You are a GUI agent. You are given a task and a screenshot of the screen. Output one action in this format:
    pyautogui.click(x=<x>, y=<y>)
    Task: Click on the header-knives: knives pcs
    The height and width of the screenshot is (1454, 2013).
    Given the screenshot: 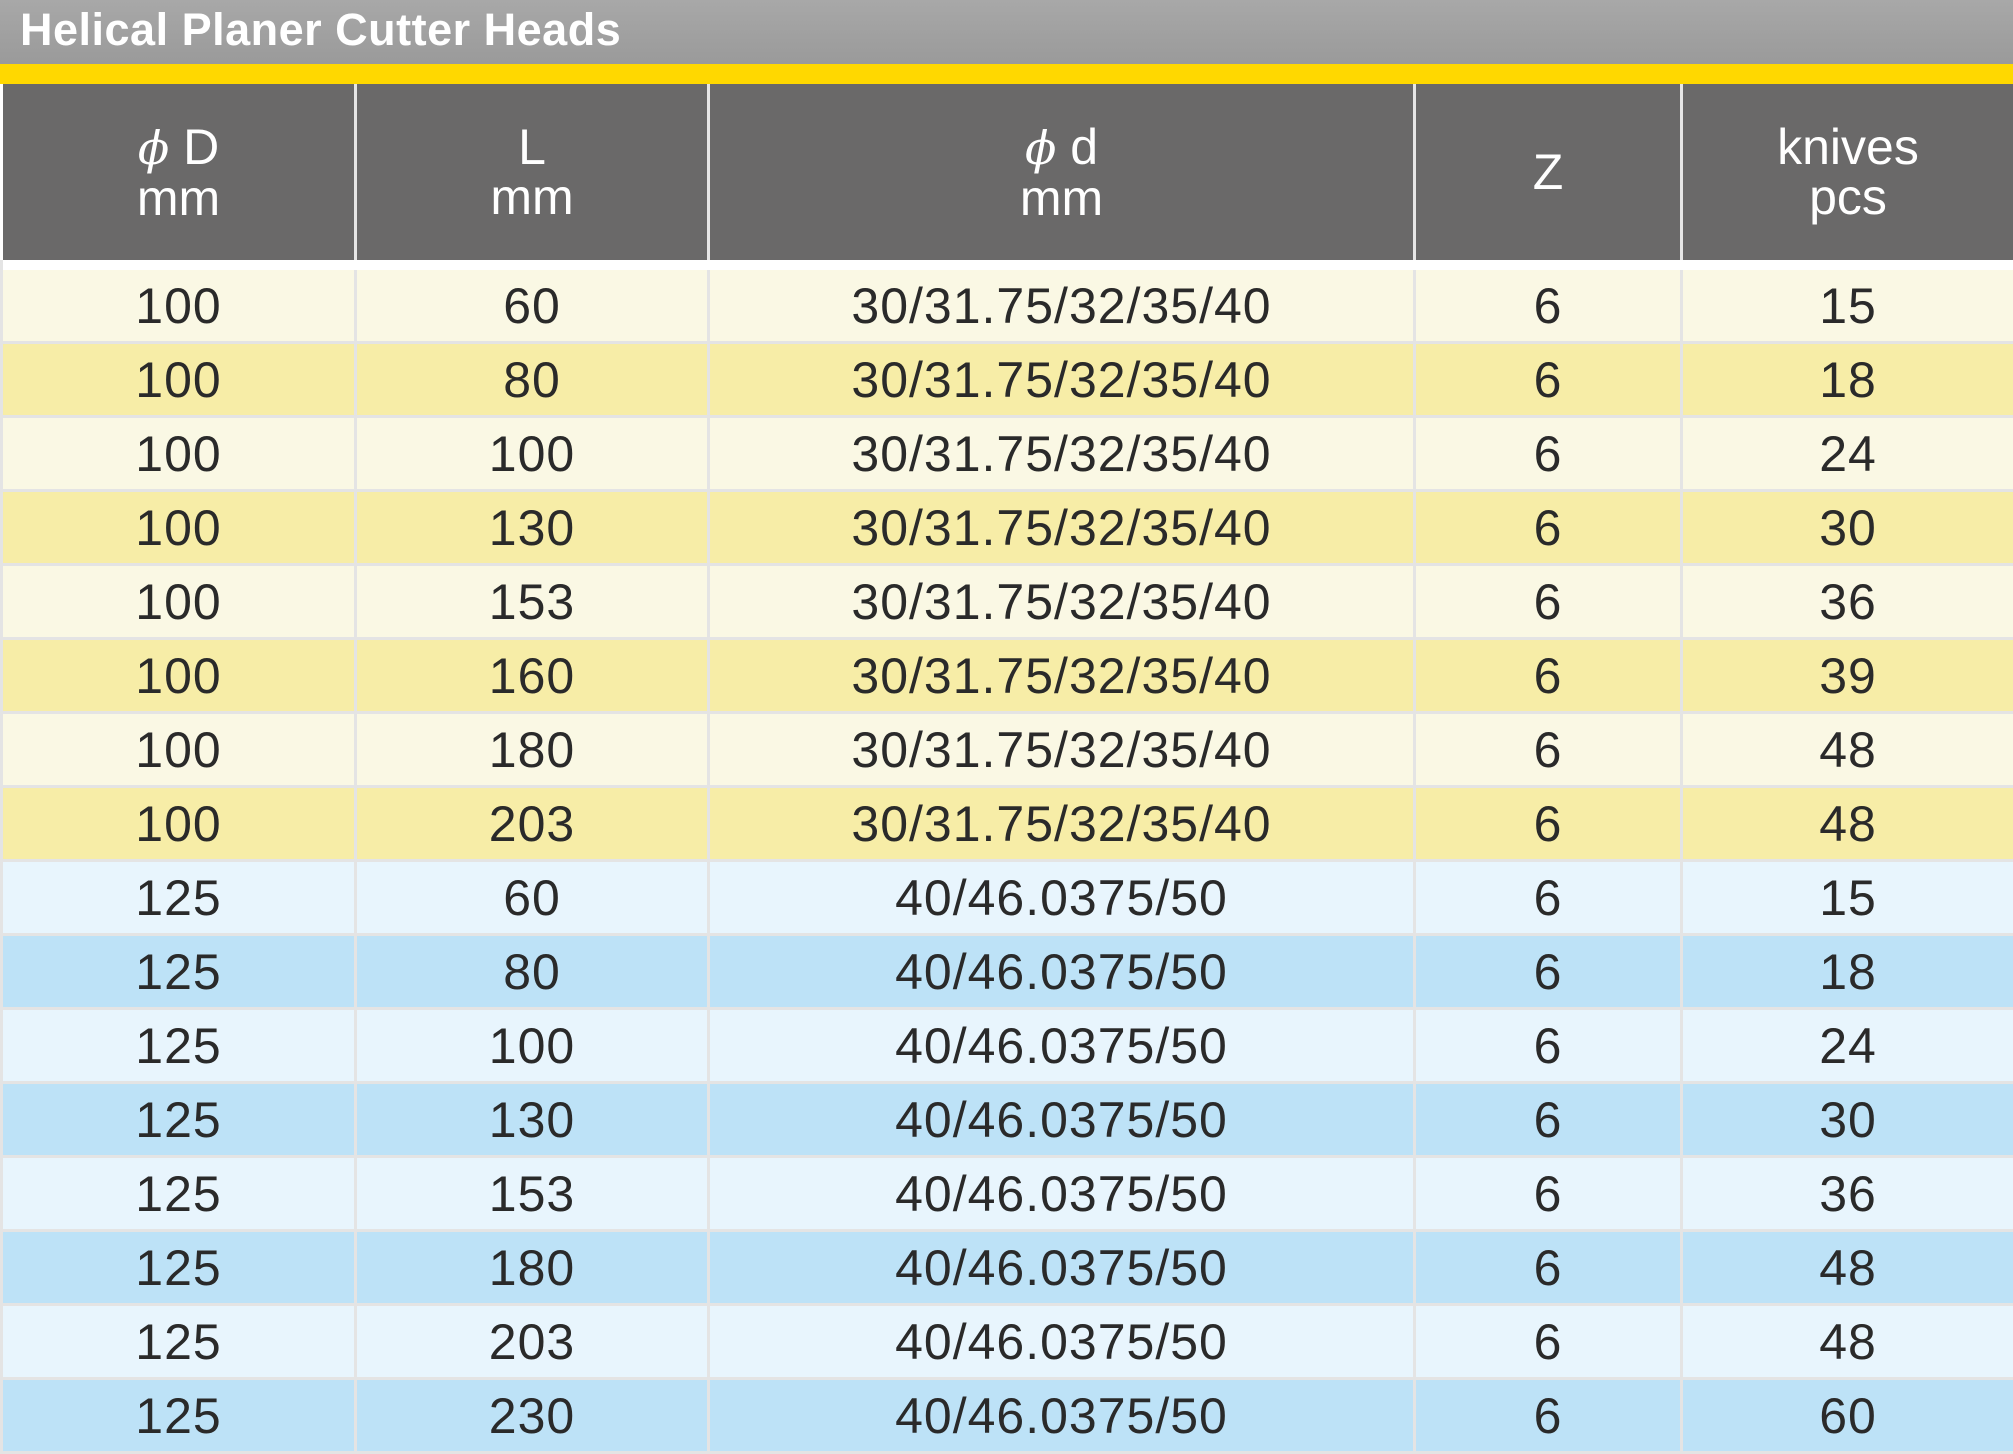 What is the action you would take?
    pyautogui.click(x=1847, y=172)
    